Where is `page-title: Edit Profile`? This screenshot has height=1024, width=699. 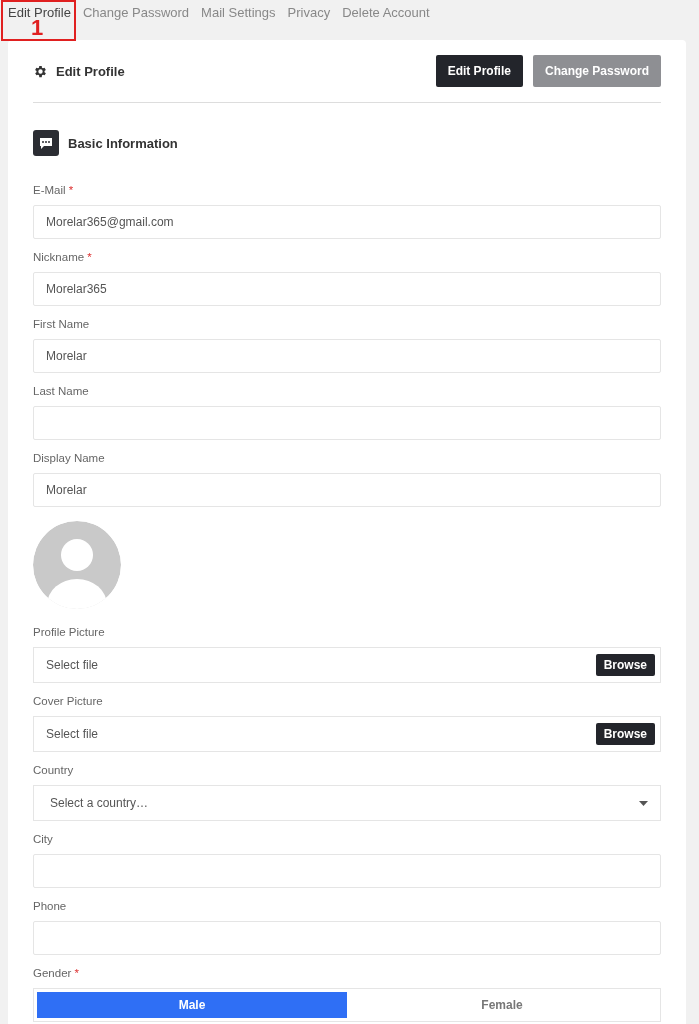
page-title: Edit Profile is located at coordinates (91, 71).